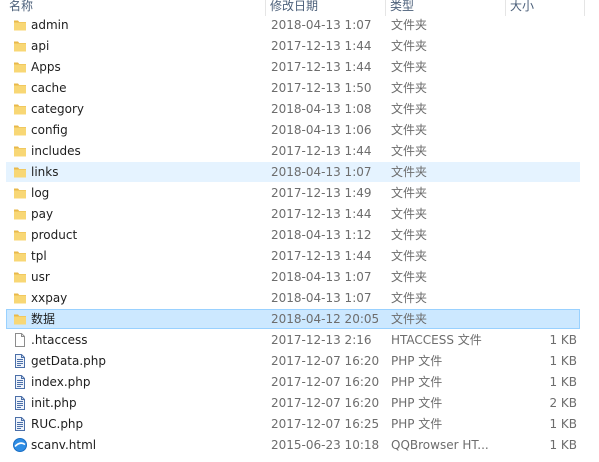  I want to click on file-name: getData.php, so click(69, 361).